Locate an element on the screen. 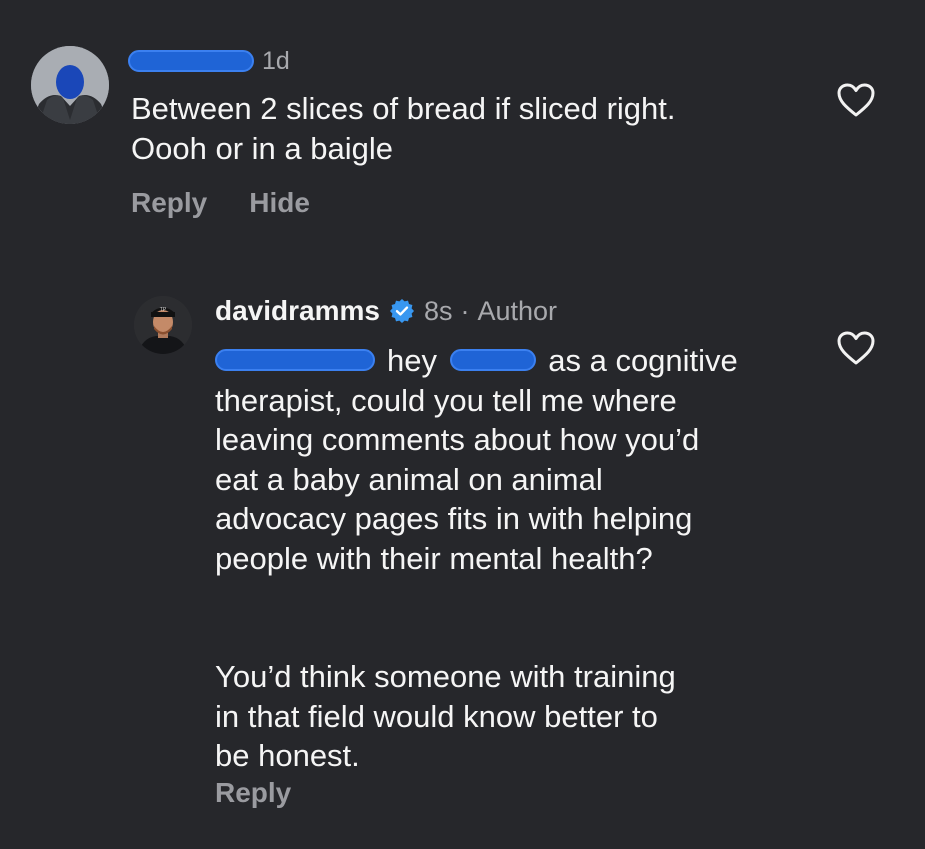 The width and height of the screenshot is (925, 849). author-username: davidramms is located at coordinates (297, 311).